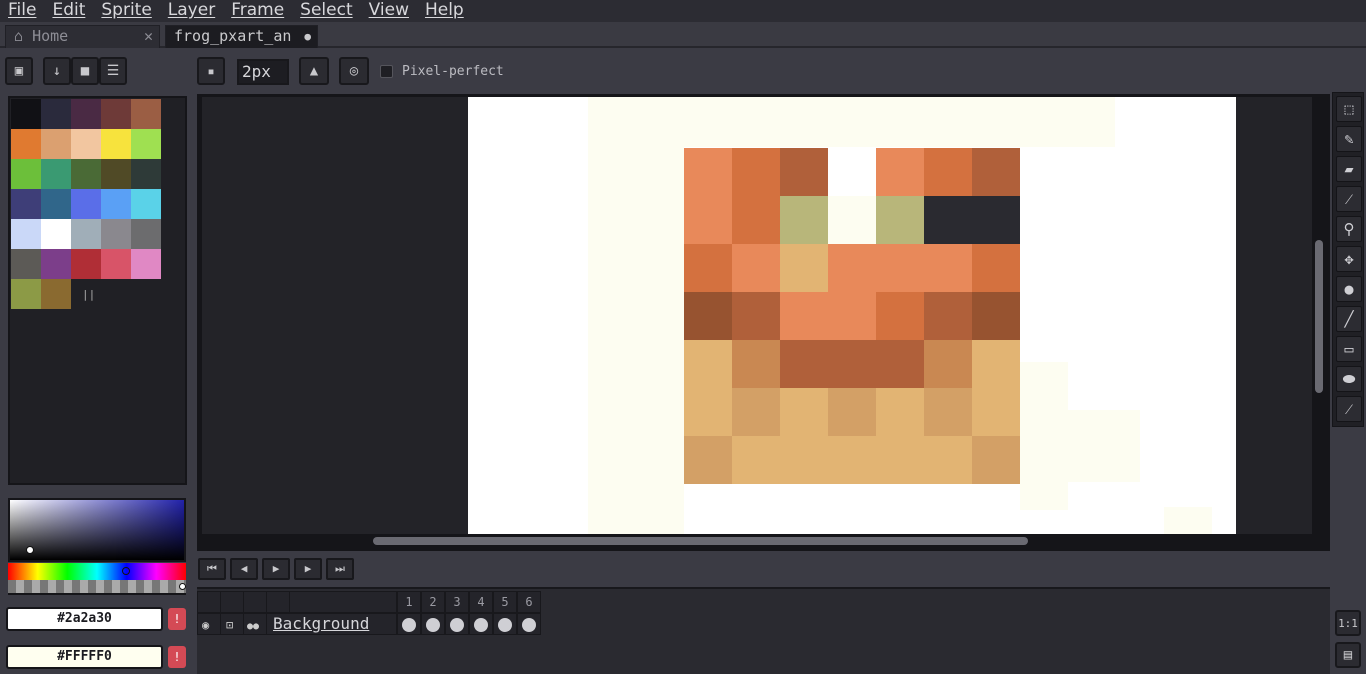 The height and width of the screenshot is (674, 1366). I want to click on lock-icon: ⊡, so click(232, 624).